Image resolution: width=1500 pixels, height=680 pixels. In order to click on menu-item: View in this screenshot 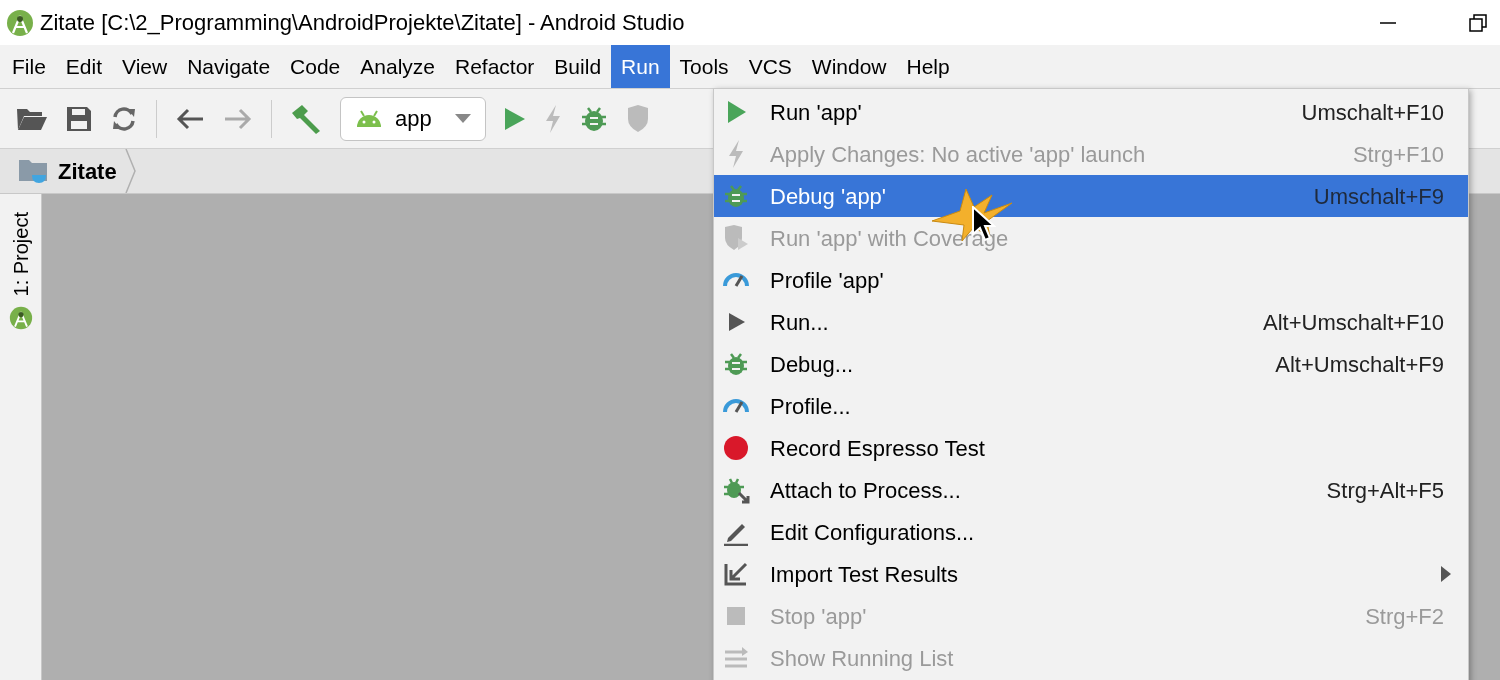, I will do `click(145, 66)`.